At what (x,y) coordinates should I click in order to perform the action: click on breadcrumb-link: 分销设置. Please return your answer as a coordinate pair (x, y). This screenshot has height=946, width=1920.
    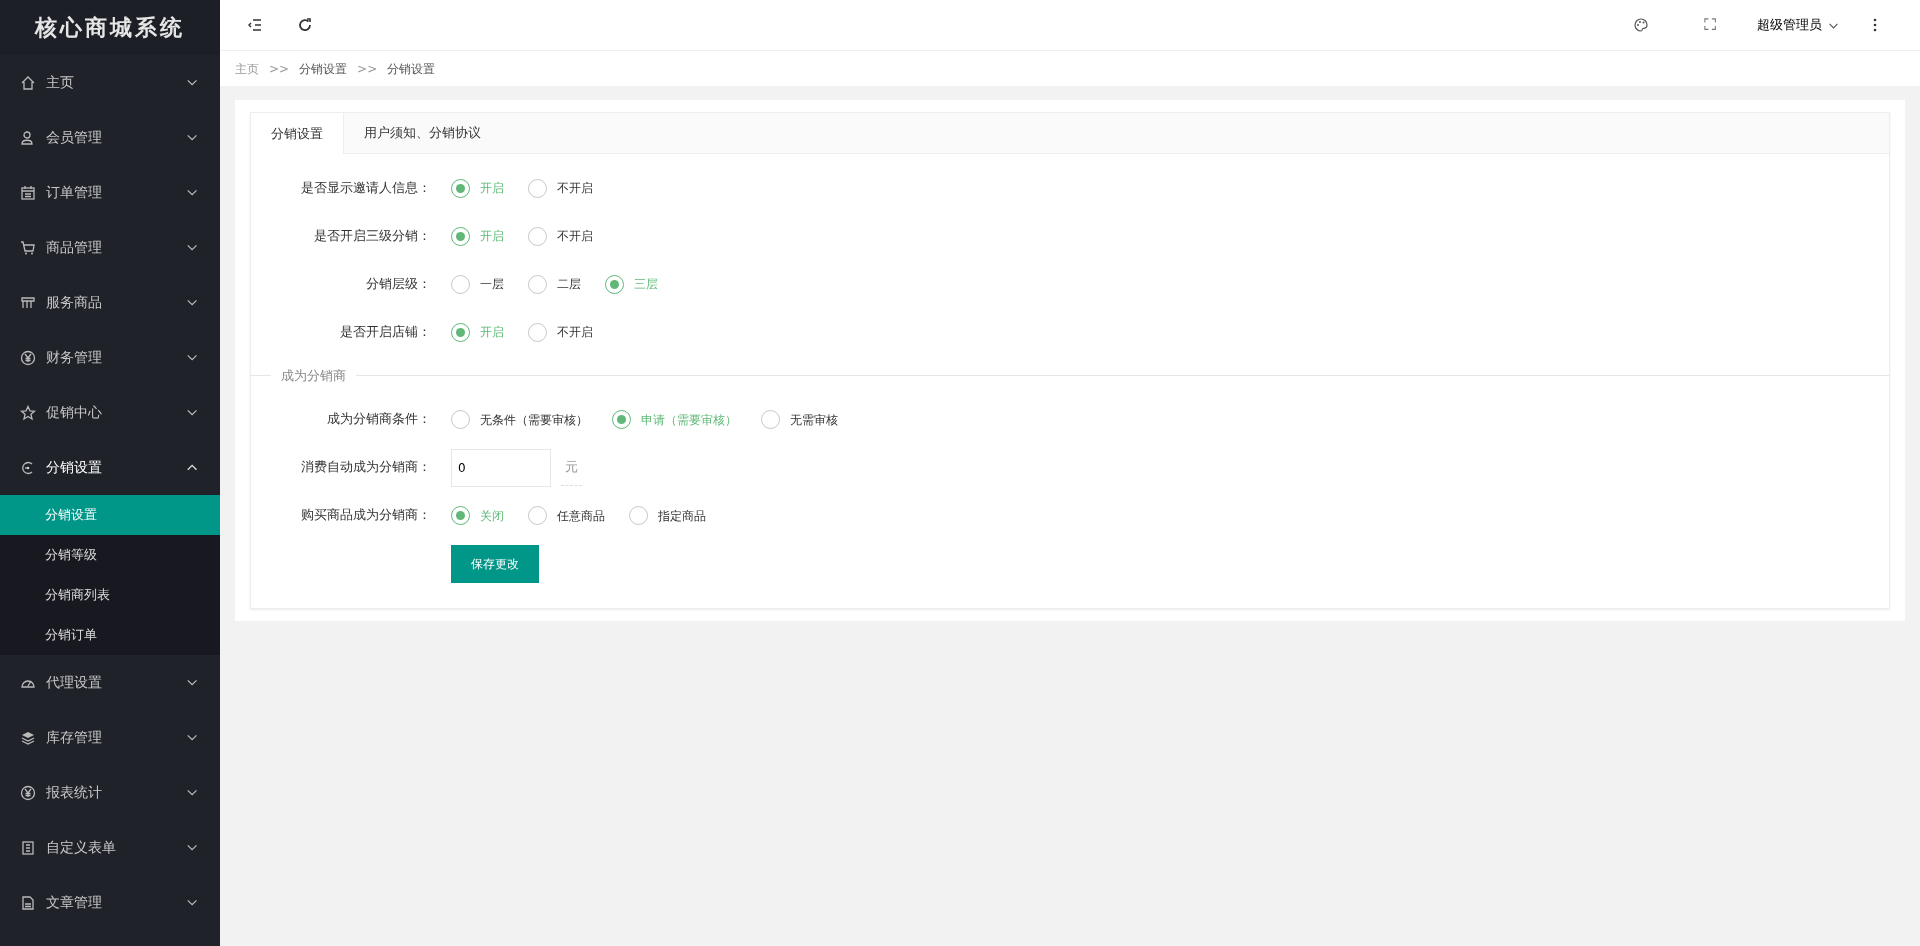
    Looking at the image, I should click on (323, 68).